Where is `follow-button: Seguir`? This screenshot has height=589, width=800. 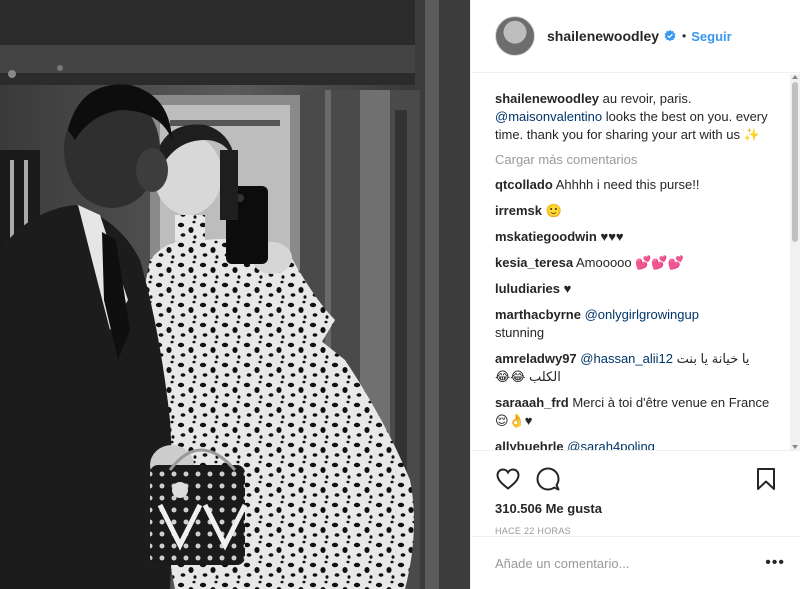
follow-button: Seguir is located at coordinates (711, 36).